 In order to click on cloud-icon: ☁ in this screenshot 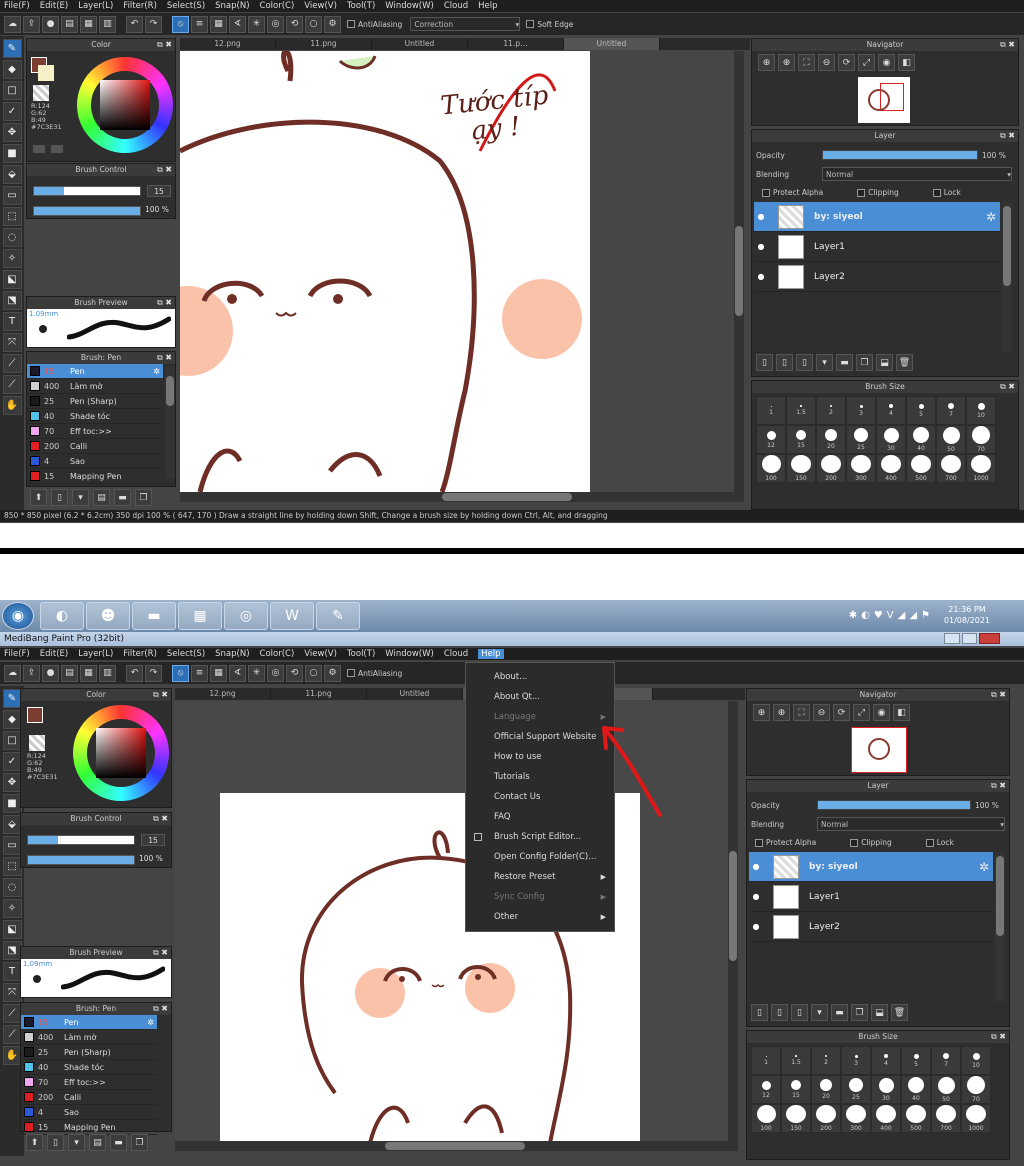, I will do `click(12, 24)`.